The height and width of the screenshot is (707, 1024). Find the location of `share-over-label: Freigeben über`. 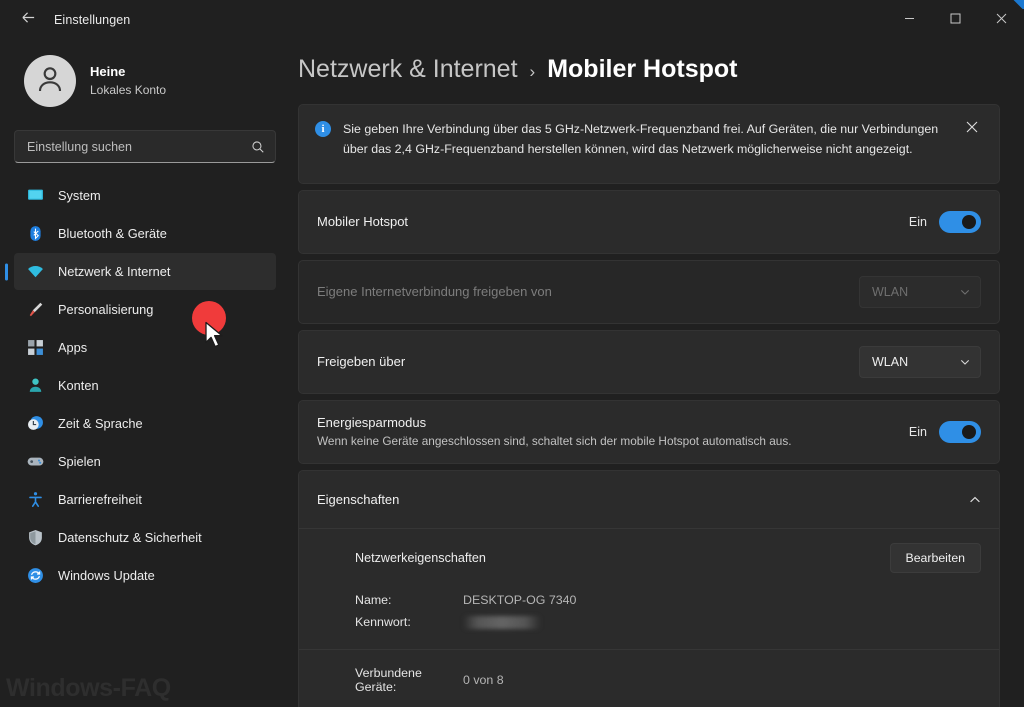

share-over-label: Freigeben über is located at coordinates (361, 362).